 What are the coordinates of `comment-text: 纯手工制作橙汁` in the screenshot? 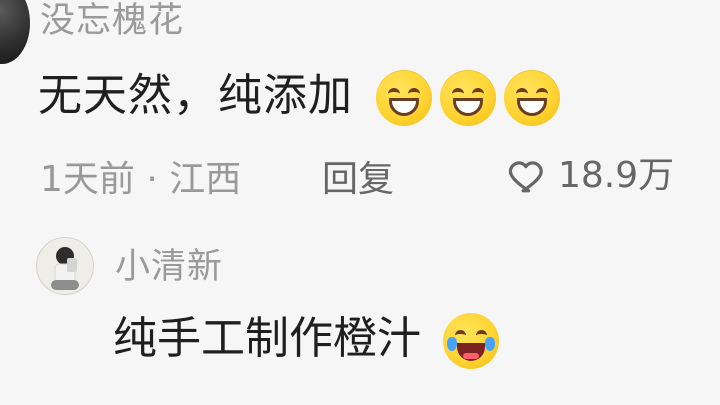 It's located at (267, 338).